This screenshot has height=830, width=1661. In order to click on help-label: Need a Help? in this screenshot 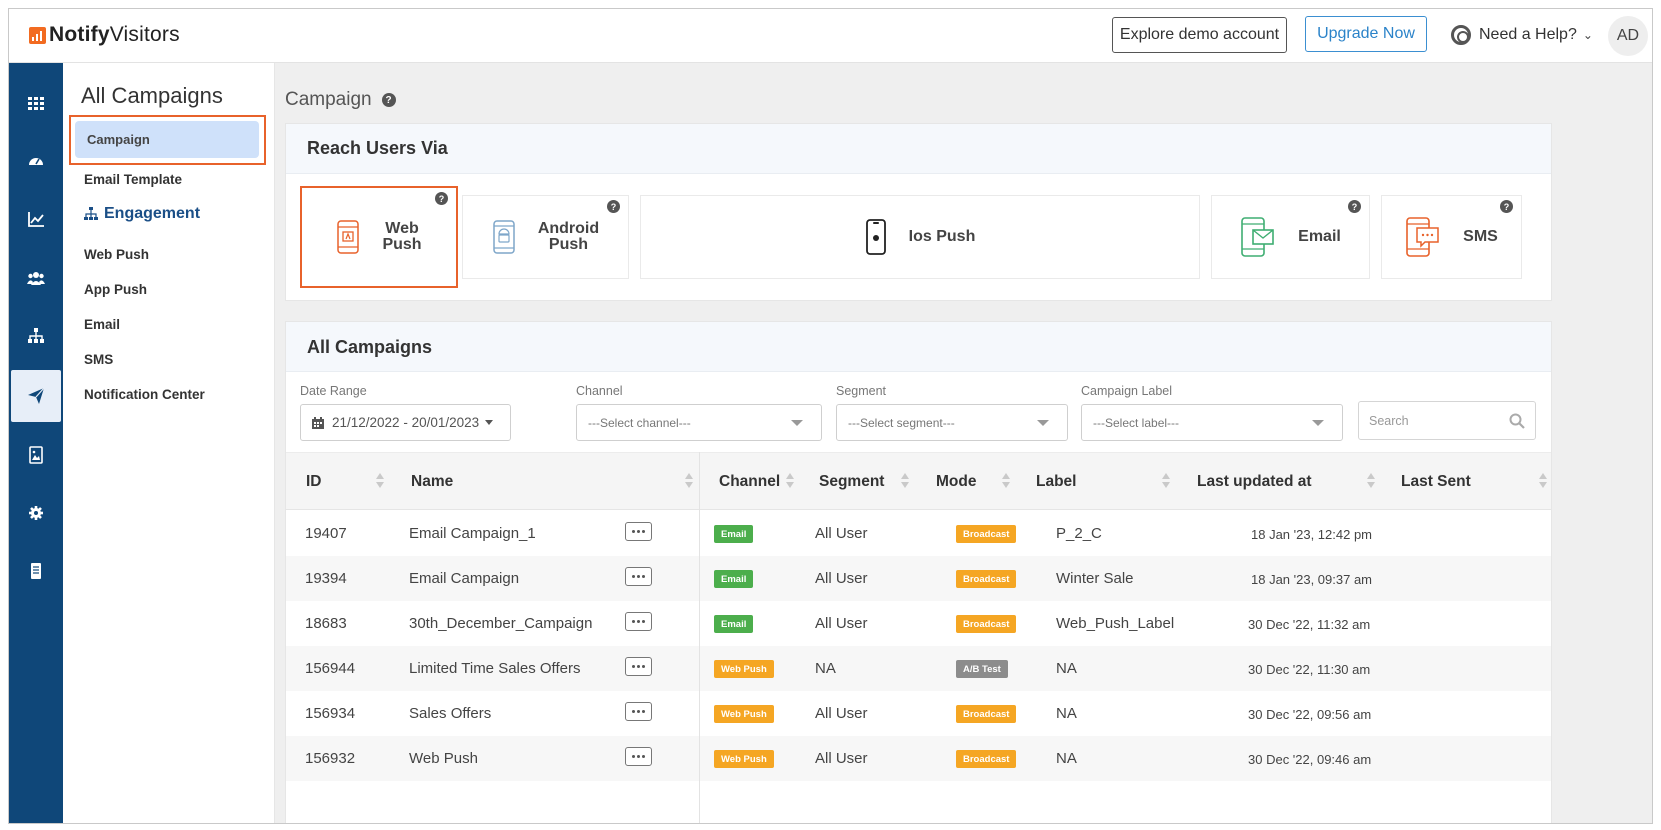, I will do `click(1528, 34)`.